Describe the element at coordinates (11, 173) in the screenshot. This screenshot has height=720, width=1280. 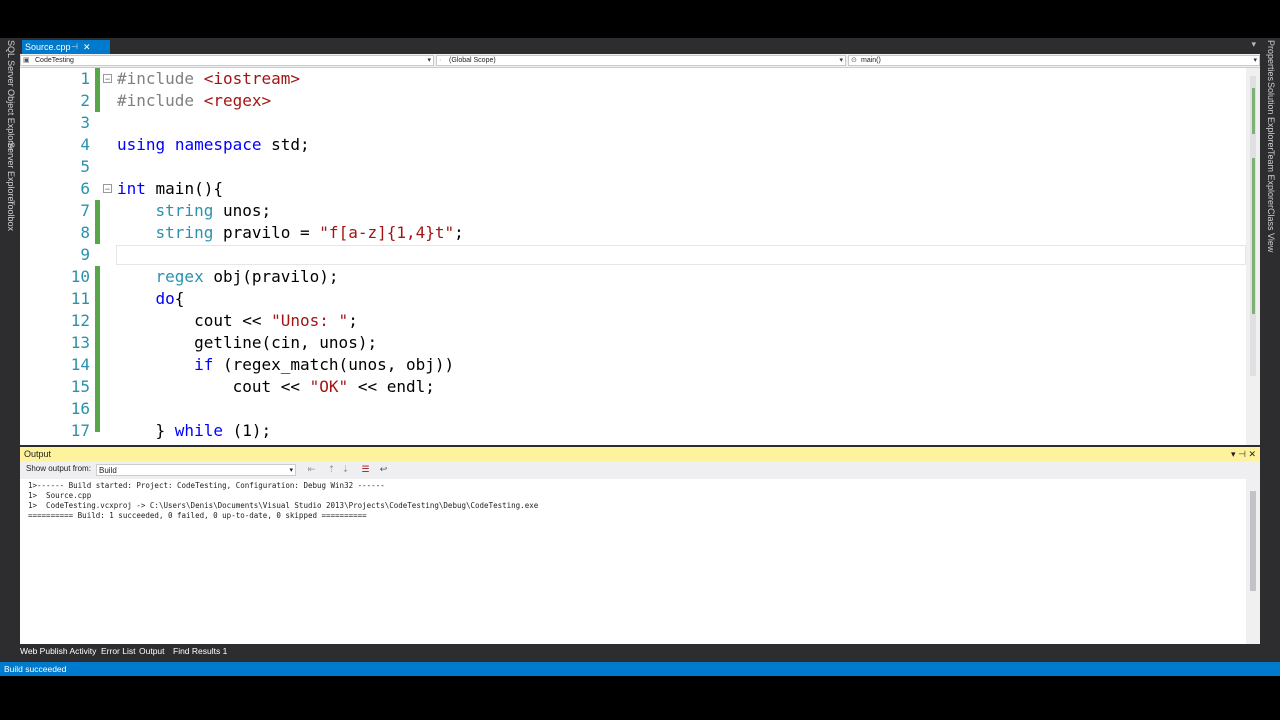
I see `server-explorer-tab: Server Explorer` at that location.